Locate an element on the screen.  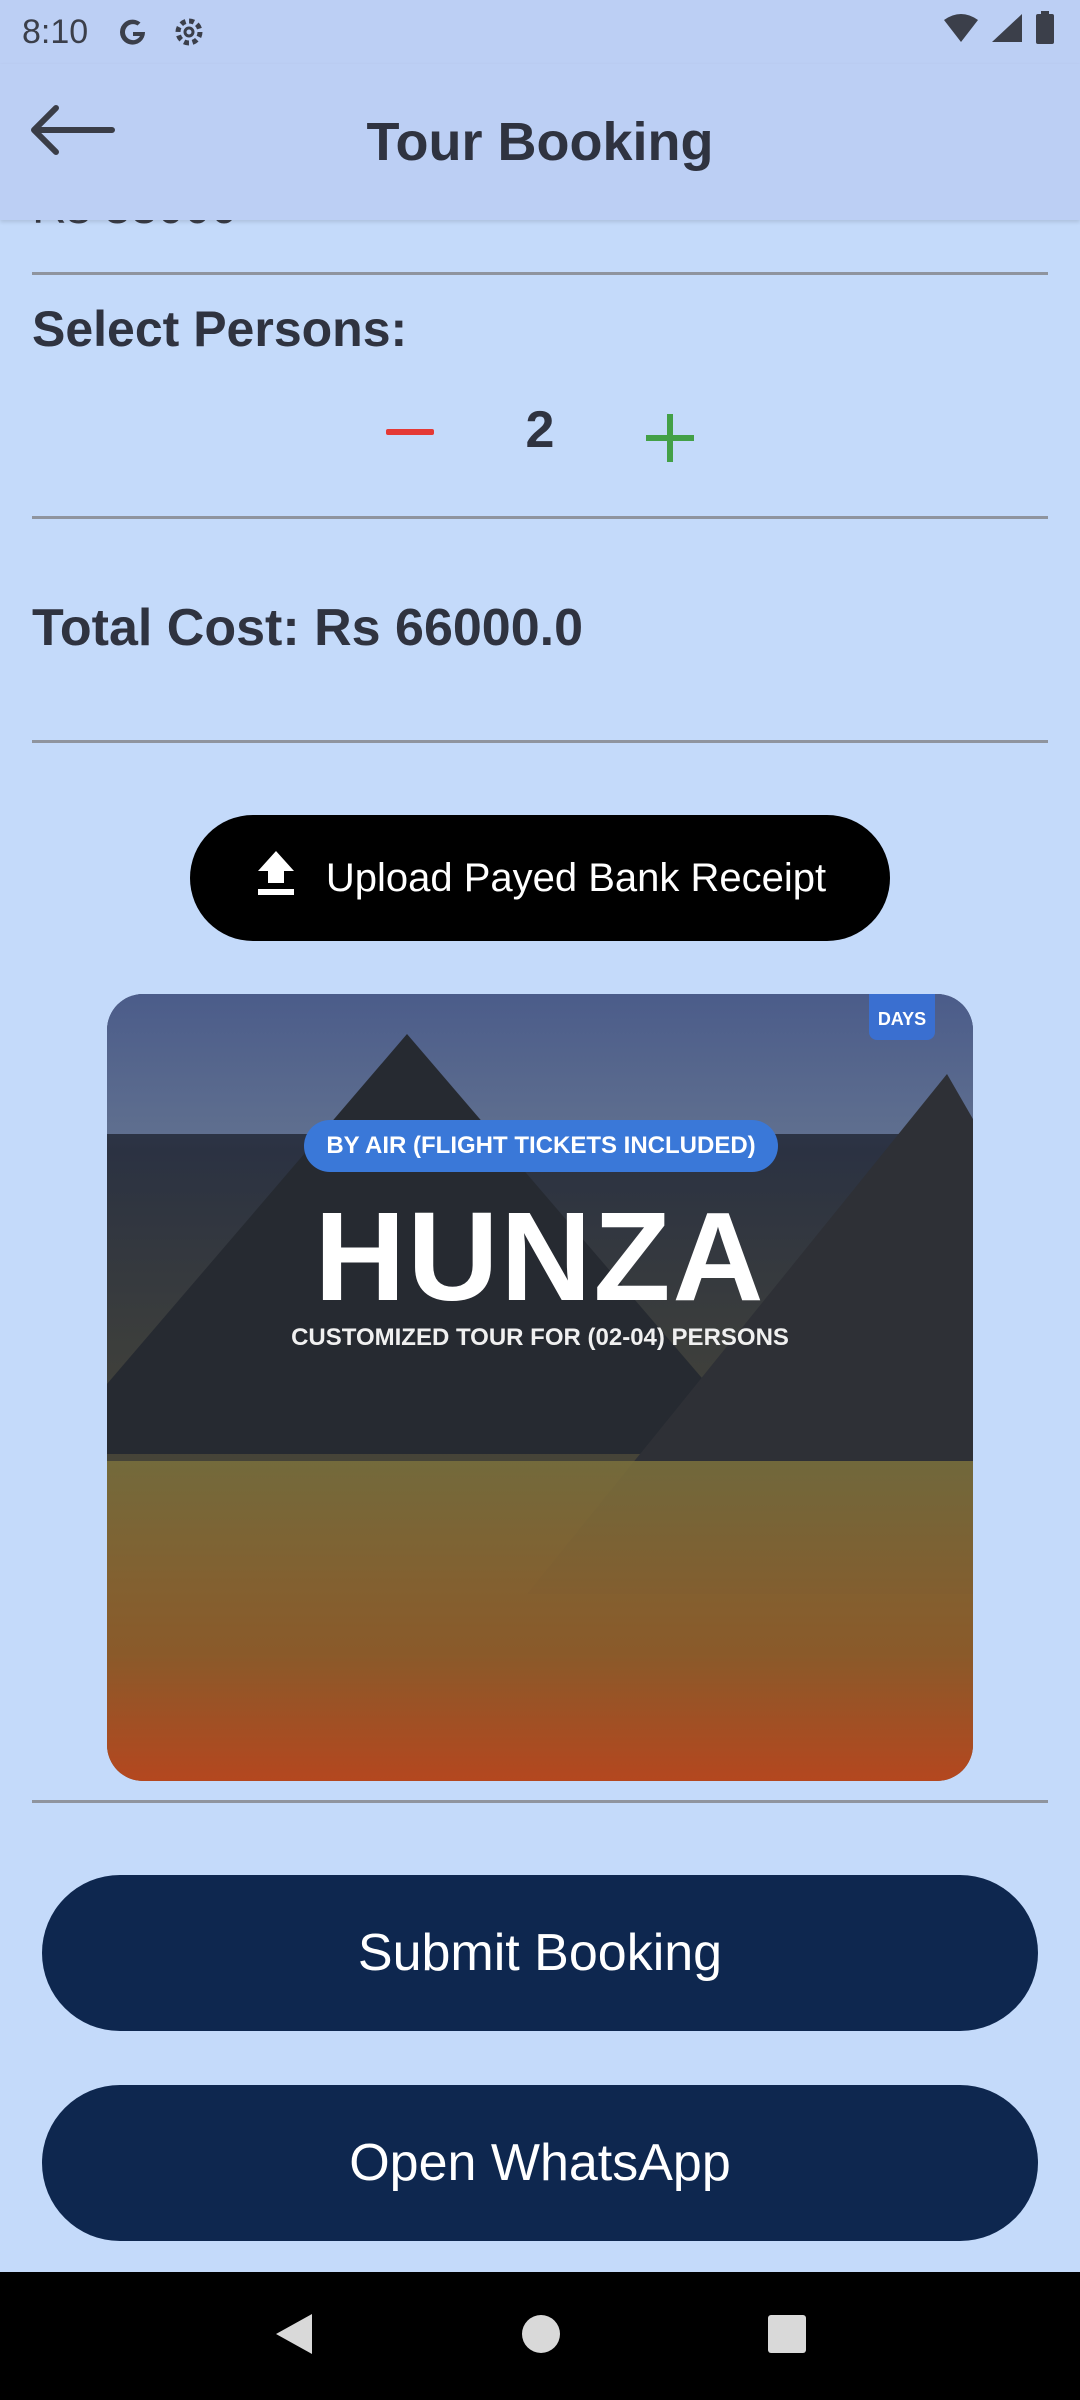
nav-recents-icon is located at coordinates (787, 2336).